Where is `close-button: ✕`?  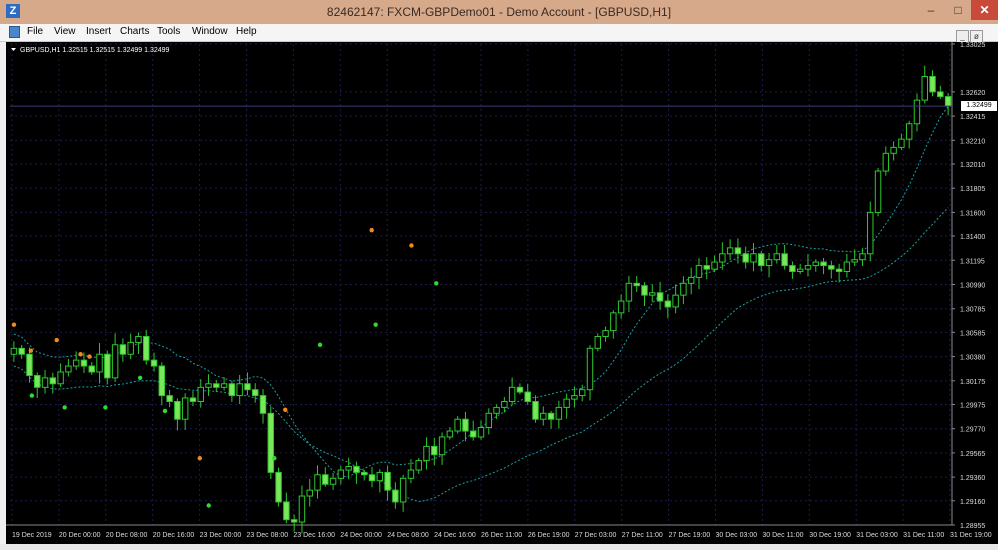 close-button: ✕ is located at coordinates (984, 10).